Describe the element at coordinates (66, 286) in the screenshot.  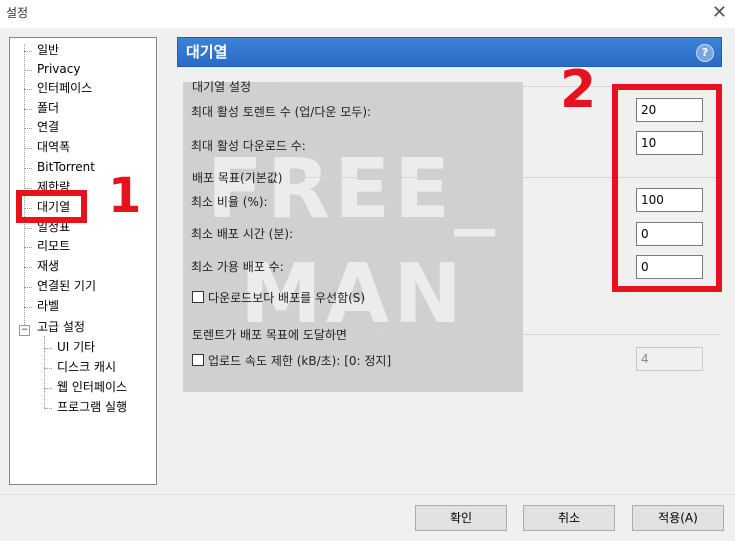
I see `tree-item-paired-devices: 연결된 기기` at that location.